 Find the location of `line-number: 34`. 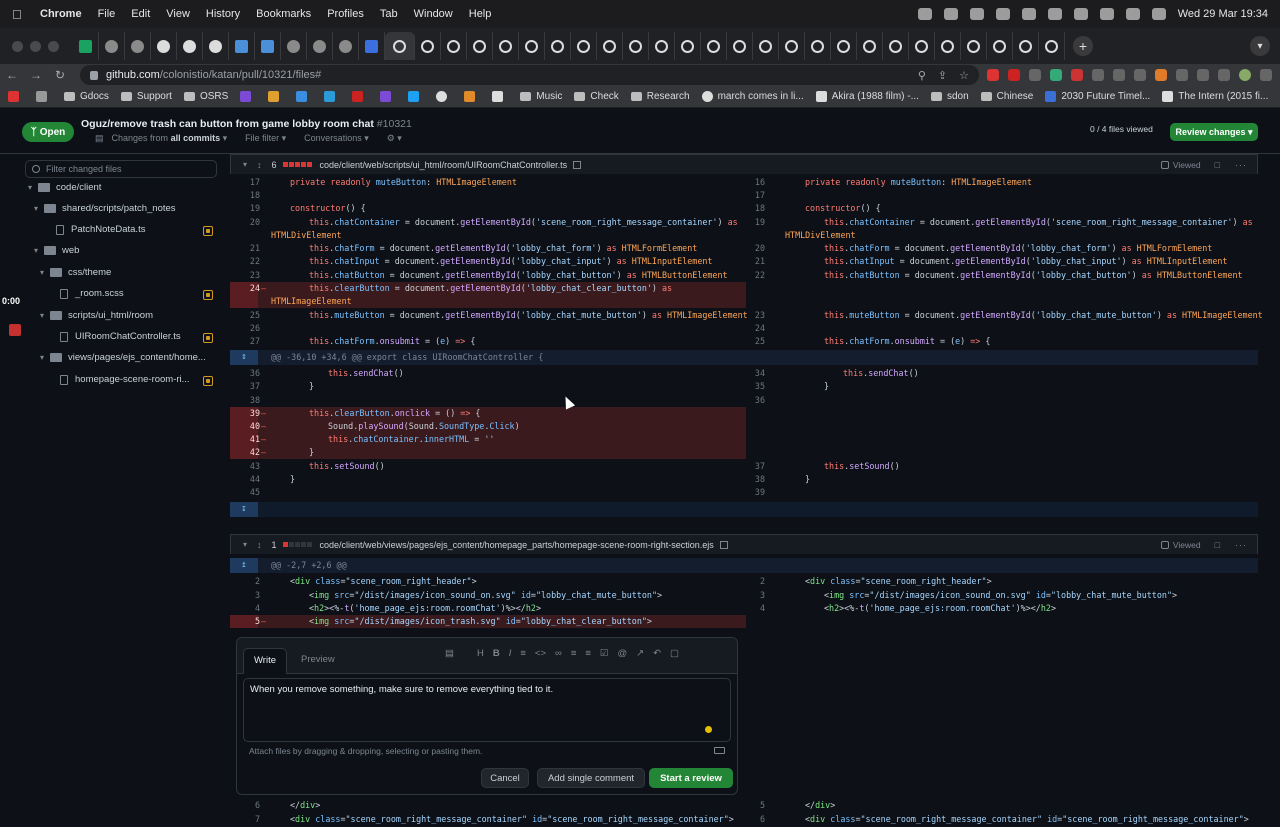

line-number: 34 is located at coordinates (750, 373).